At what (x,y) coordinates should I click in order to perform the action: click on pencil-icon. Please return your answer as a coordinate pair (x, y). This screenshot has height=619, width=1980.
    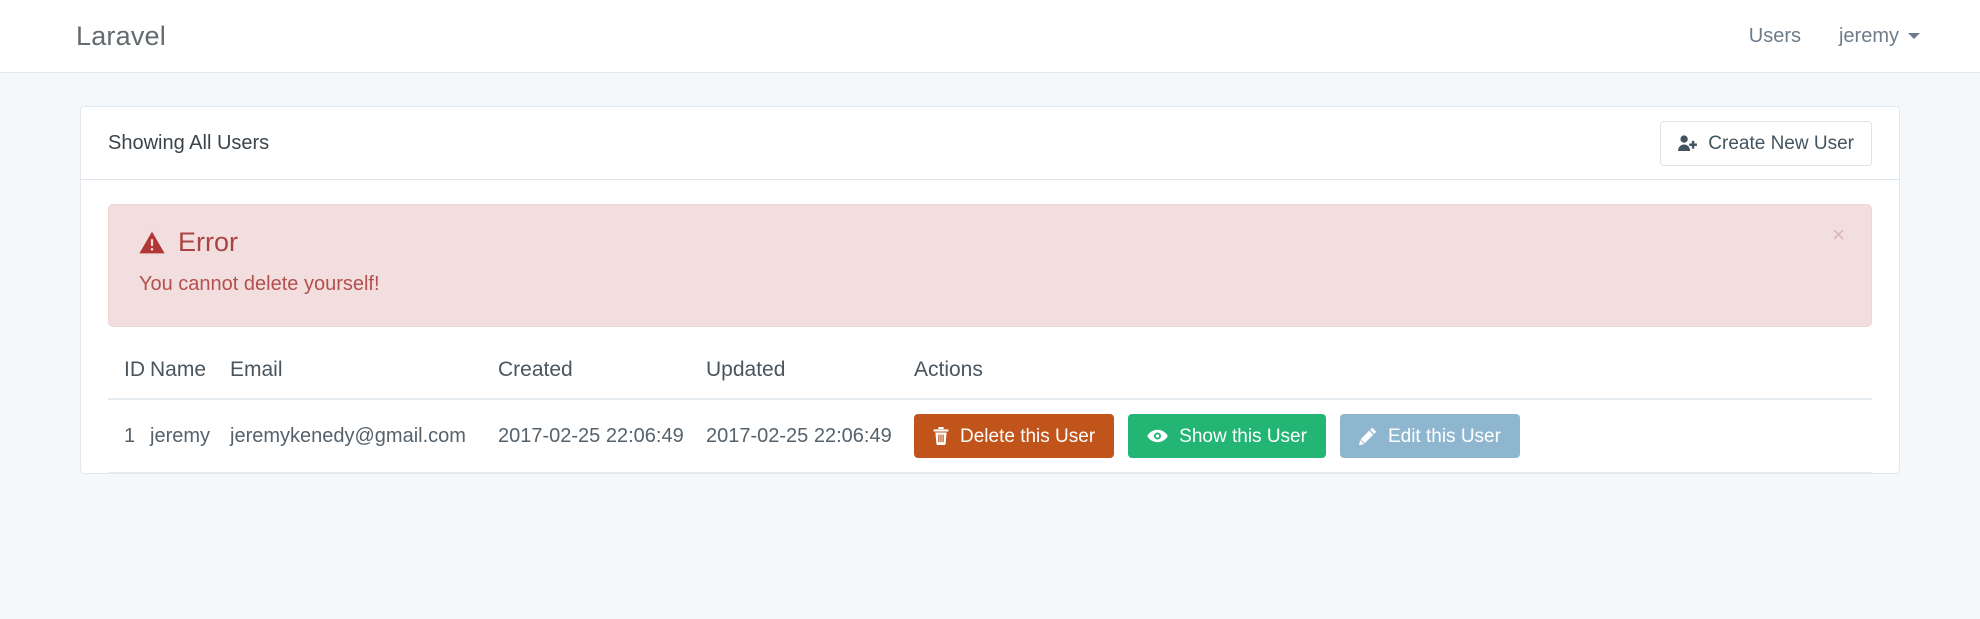
    Looking at the image, I should click on (1367, 436).